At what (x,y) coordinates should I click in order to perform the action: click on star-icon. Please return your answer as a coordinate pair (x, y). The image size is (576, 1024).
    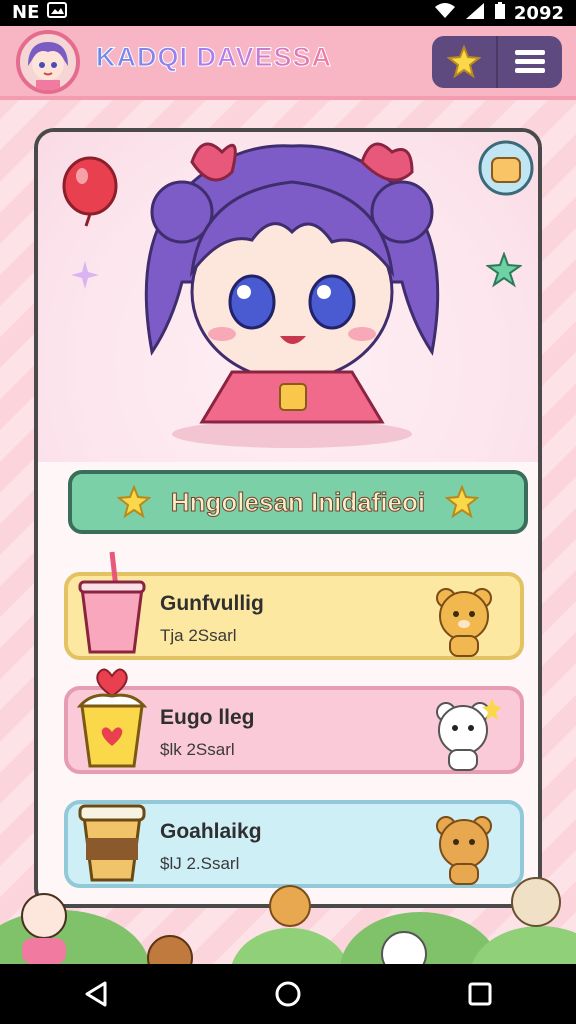
    Looking at the image, I should click on (464, 62).